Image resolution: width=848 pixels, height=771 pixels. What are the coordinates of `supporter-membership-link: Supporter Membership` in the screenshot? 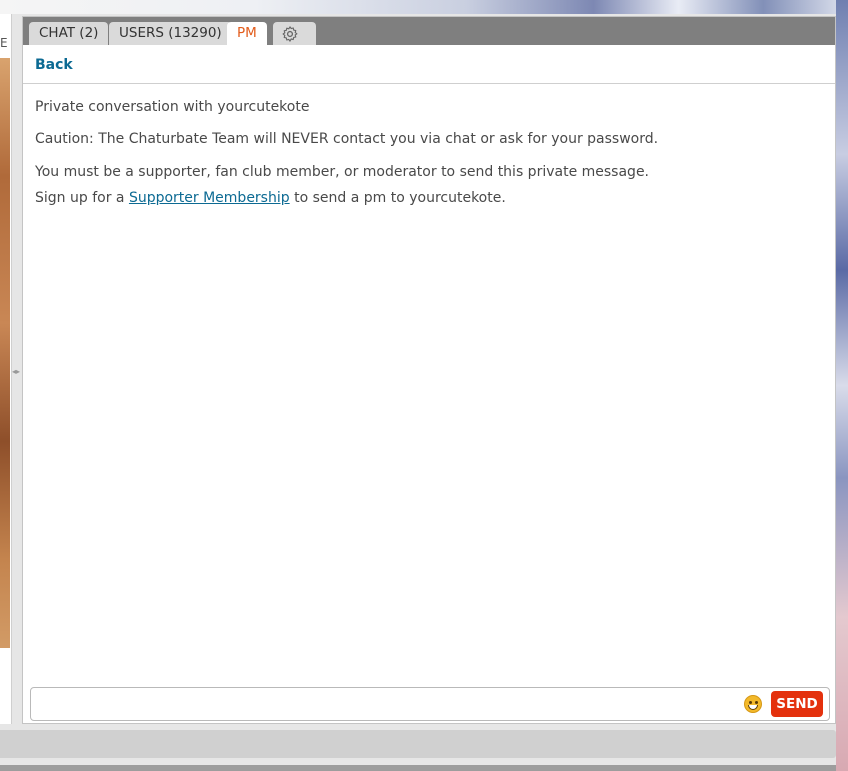 It's located at (209, 198).